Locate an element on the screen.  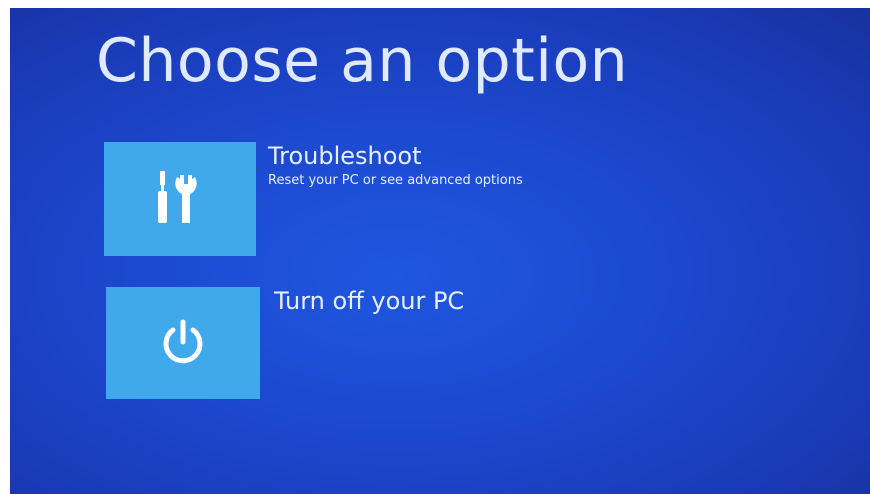
turn-off-tile is located at coordinates (183, 343).